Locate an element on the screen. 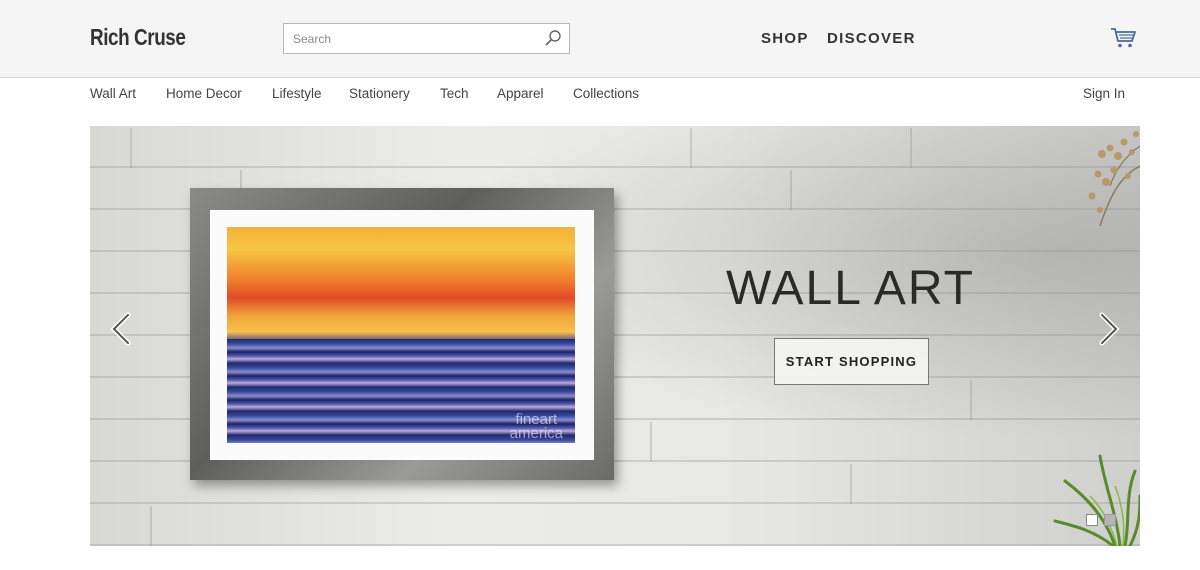  category-lifestyle: Lifestyle is located at coordinates (297, 93).